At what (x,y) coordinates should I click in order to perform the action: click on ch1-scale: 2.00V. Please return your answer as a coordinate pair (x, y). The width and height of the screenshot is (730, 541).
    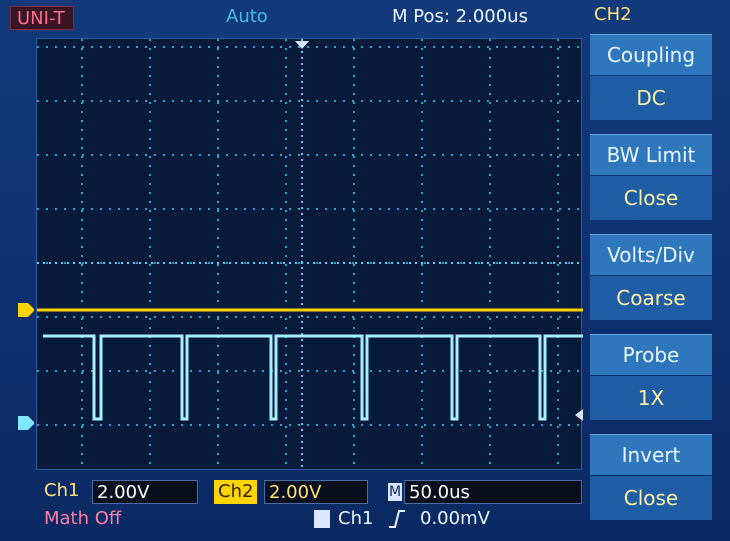
    Looking at the image, I should click on (145, 492).